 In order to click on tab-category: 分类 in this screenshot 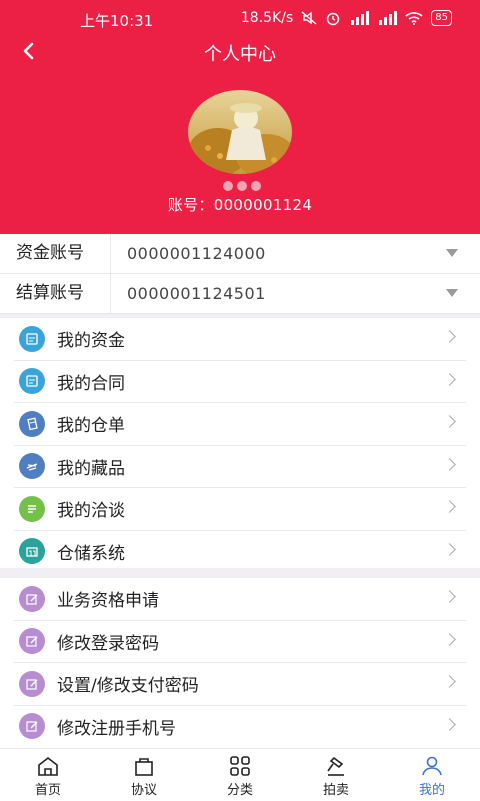, I will do `click(240, 775)`.